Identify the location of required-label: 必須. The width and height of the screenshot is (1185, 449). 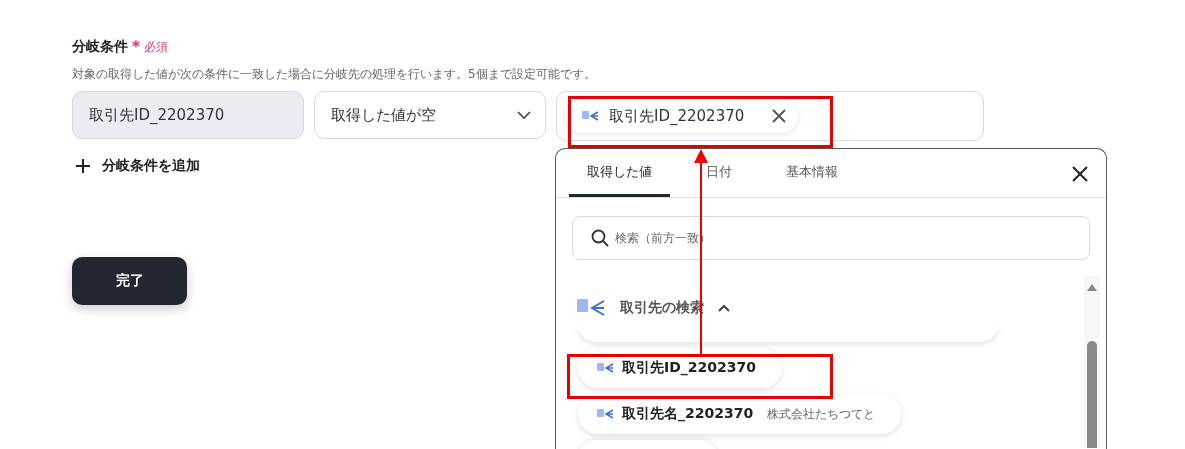
(155, 47).